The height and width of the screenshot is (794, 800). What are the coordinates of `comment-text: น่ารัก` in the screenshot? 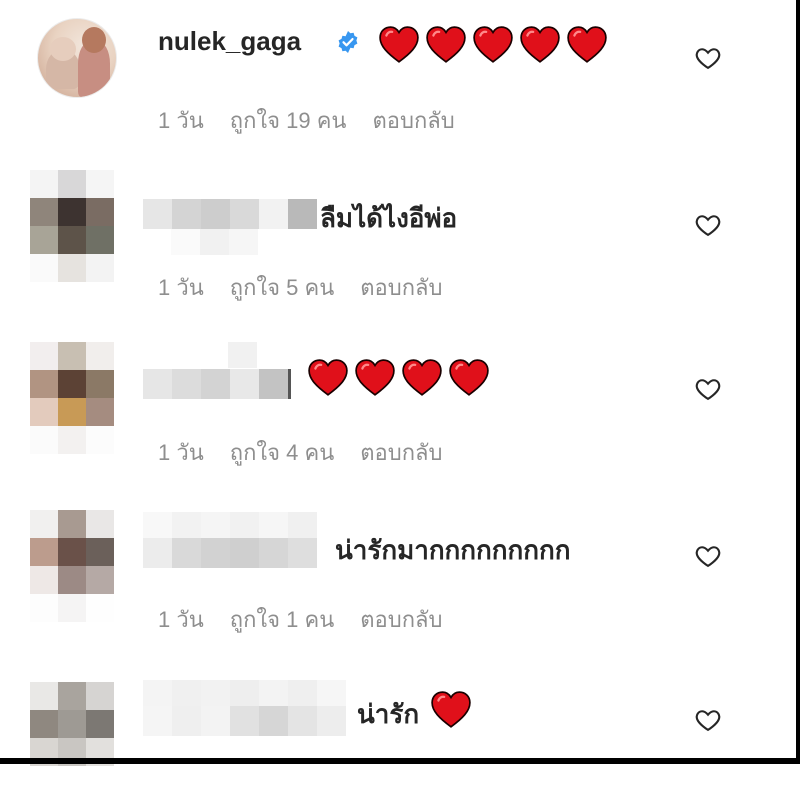 It's located at (388, 714).